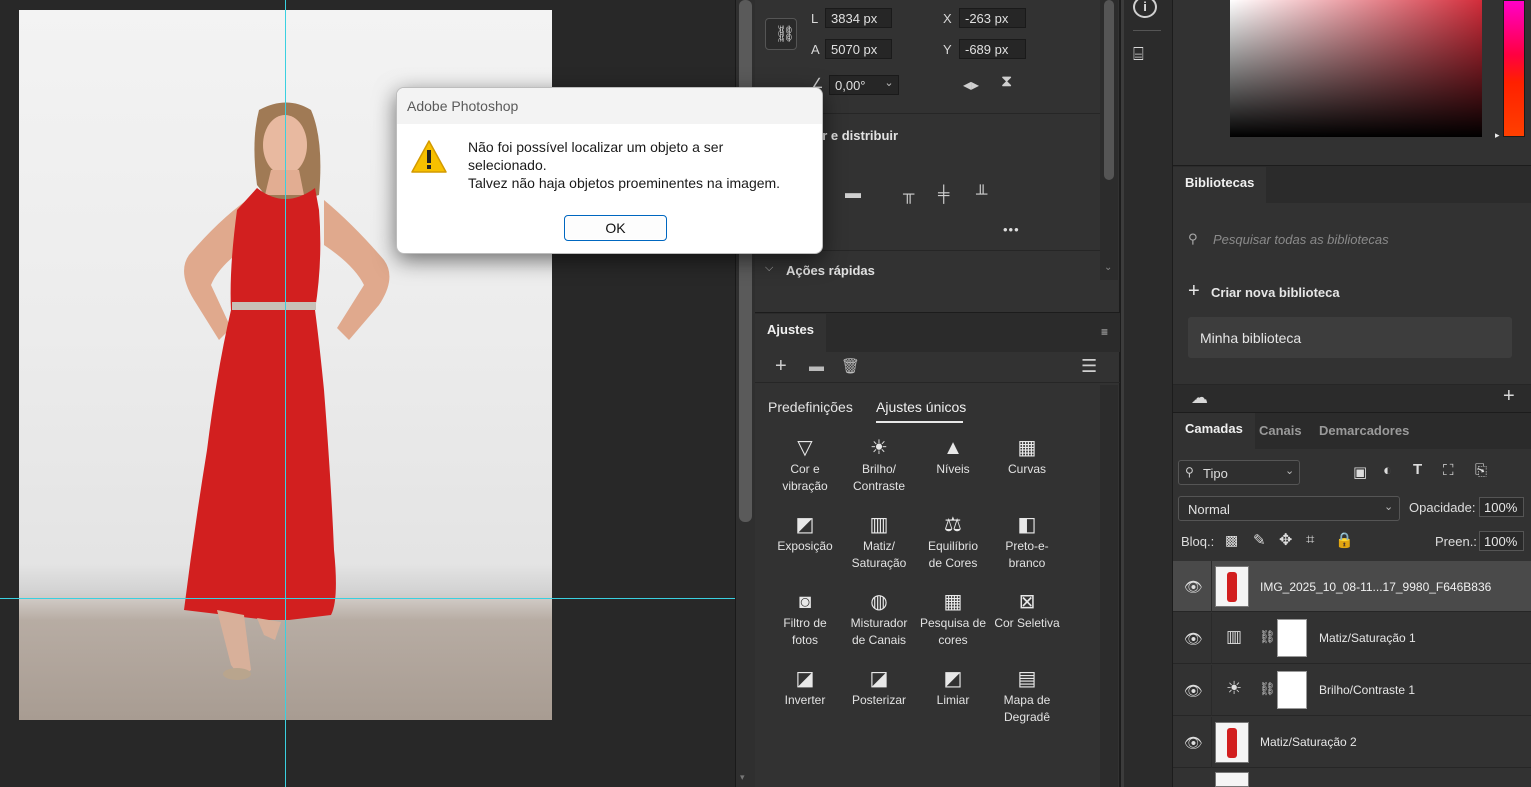 This screenshot has height=787, width=1531. What do you see at coordinates (1138, 54) in the screenshot?
I see `layer-comps-icon: ⌸` at bounding box center [1138, 54].